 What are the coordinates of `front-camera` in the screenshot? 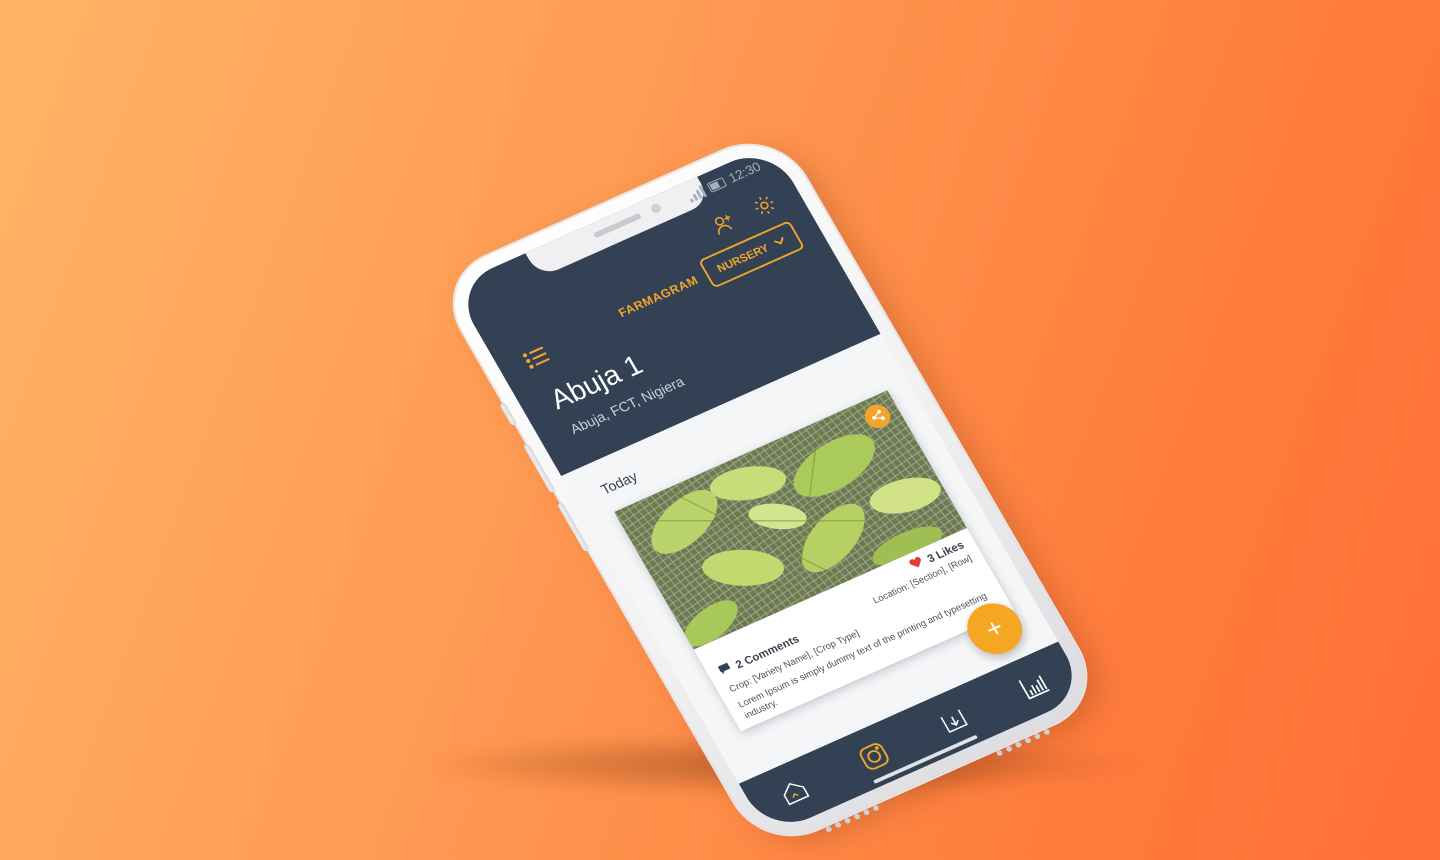 It's located at (656, 208).